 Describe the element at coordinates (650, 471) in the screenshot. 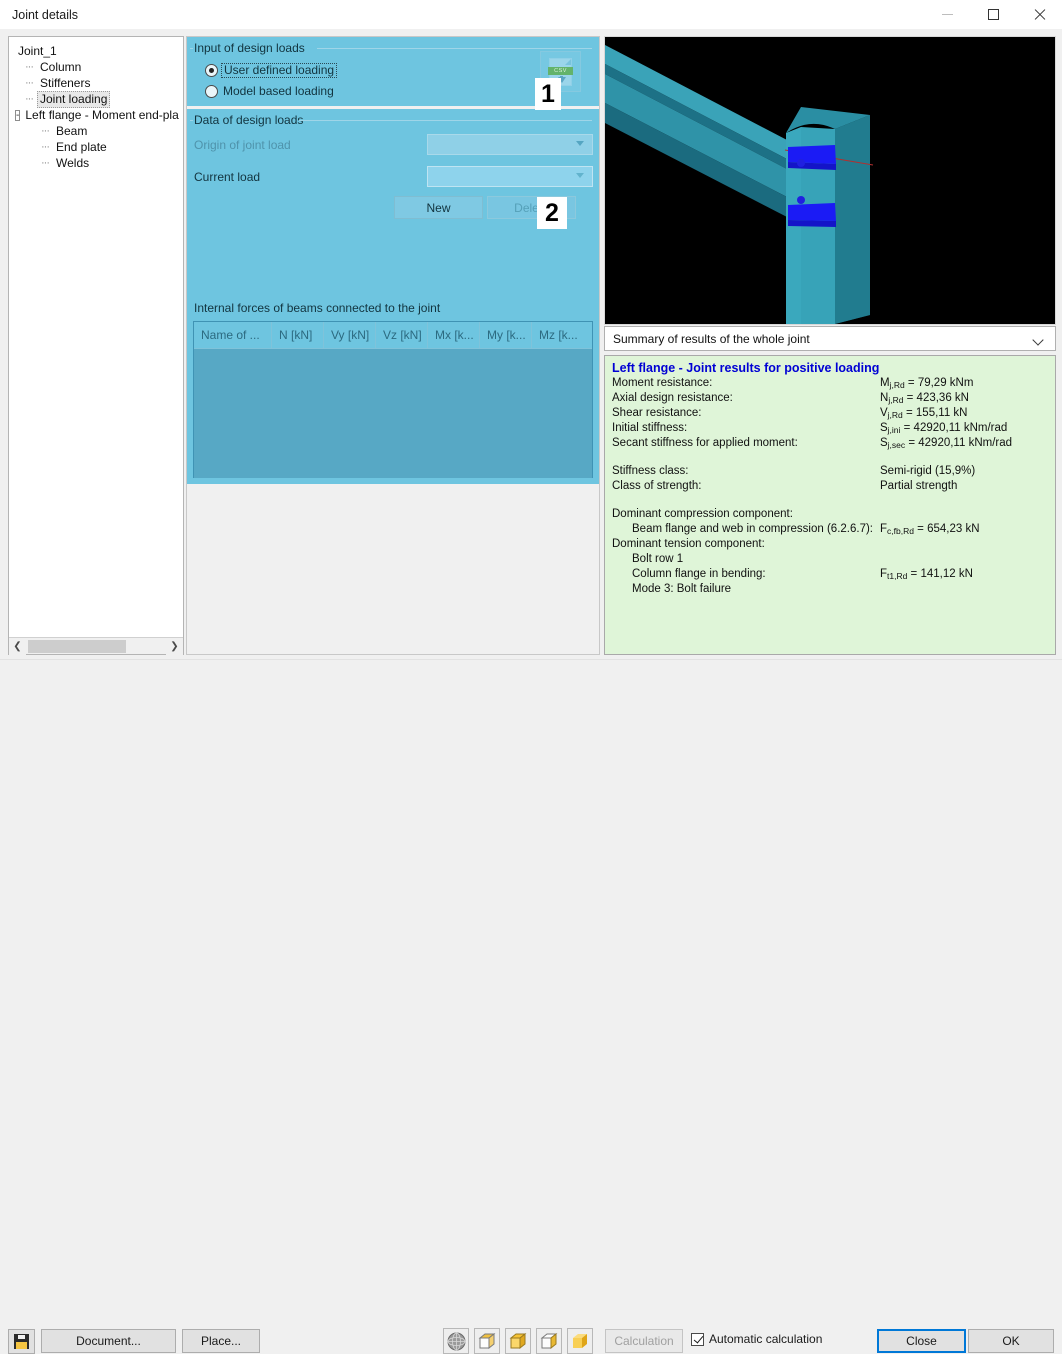

I see `result-label: Stiffness class:` at that location.